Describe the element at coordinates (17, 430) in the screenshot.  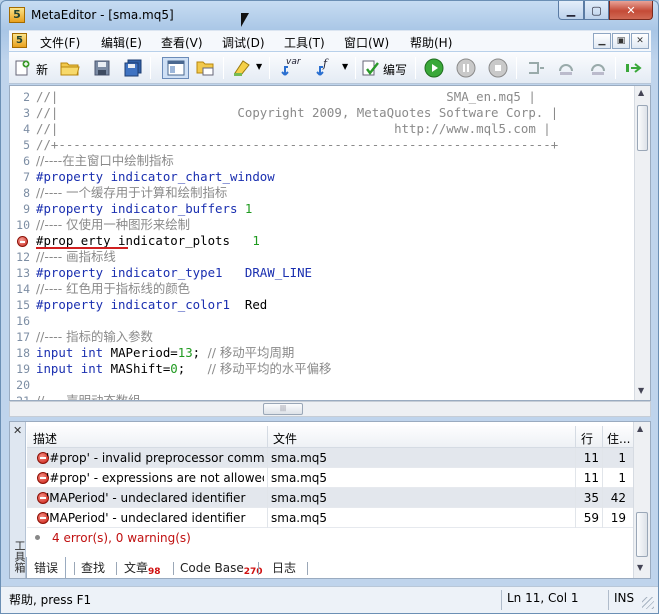
I see `toolbox-close-icon: ✕` at that location.